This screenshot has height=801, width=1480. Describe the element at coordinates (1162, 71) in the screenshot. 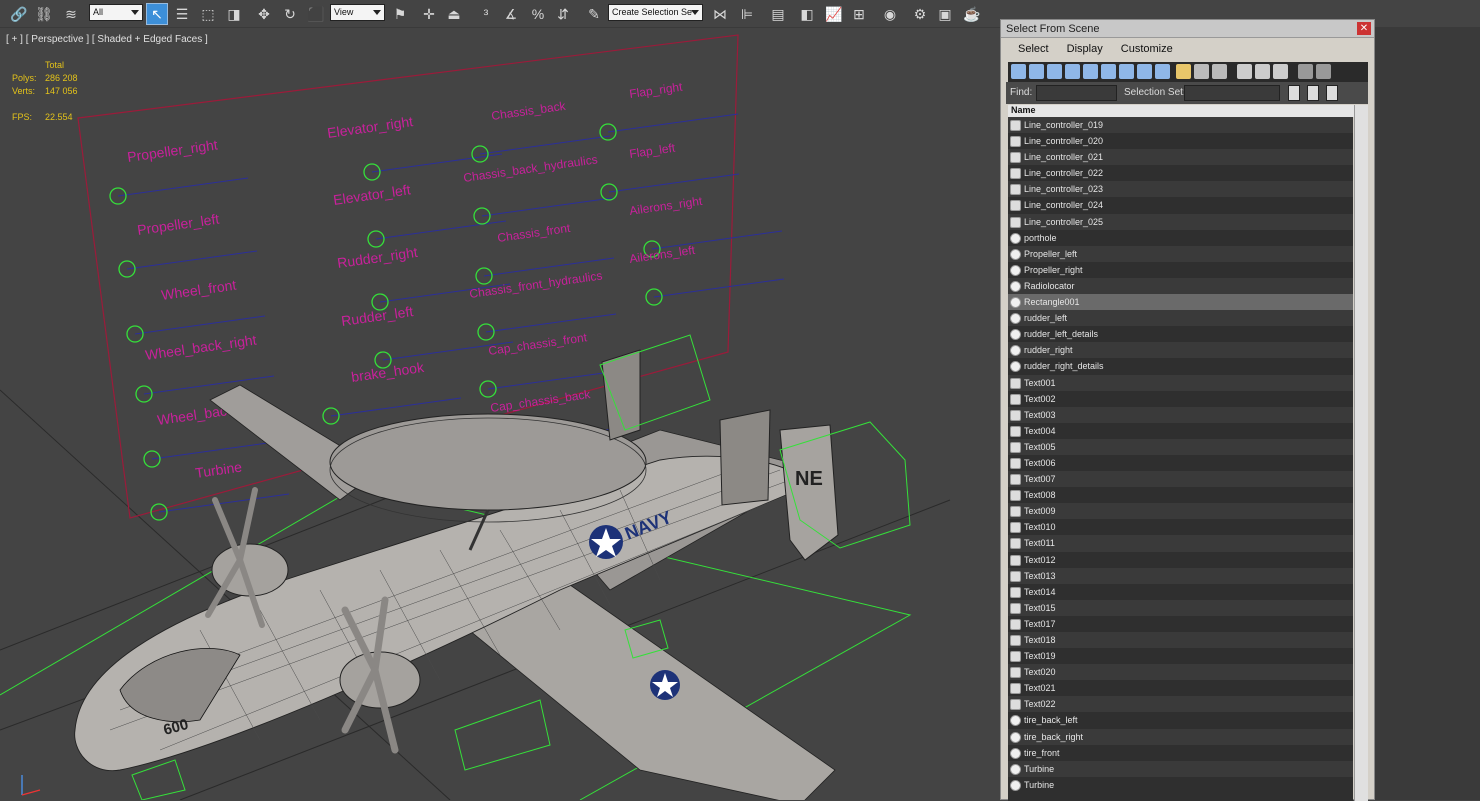

I see `display-bones-icon` at that location.